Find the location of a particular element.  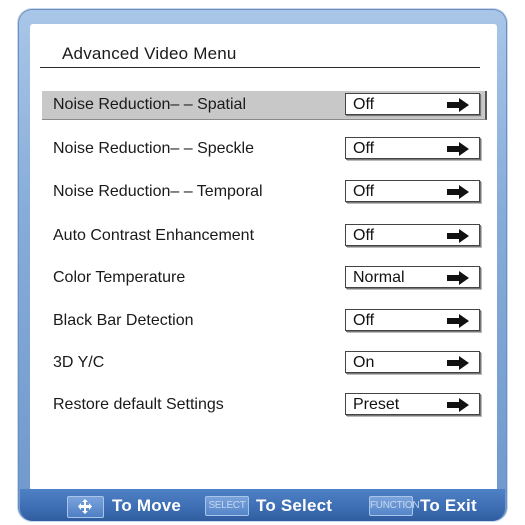

value-text: On is located at coordinates (364, 362).